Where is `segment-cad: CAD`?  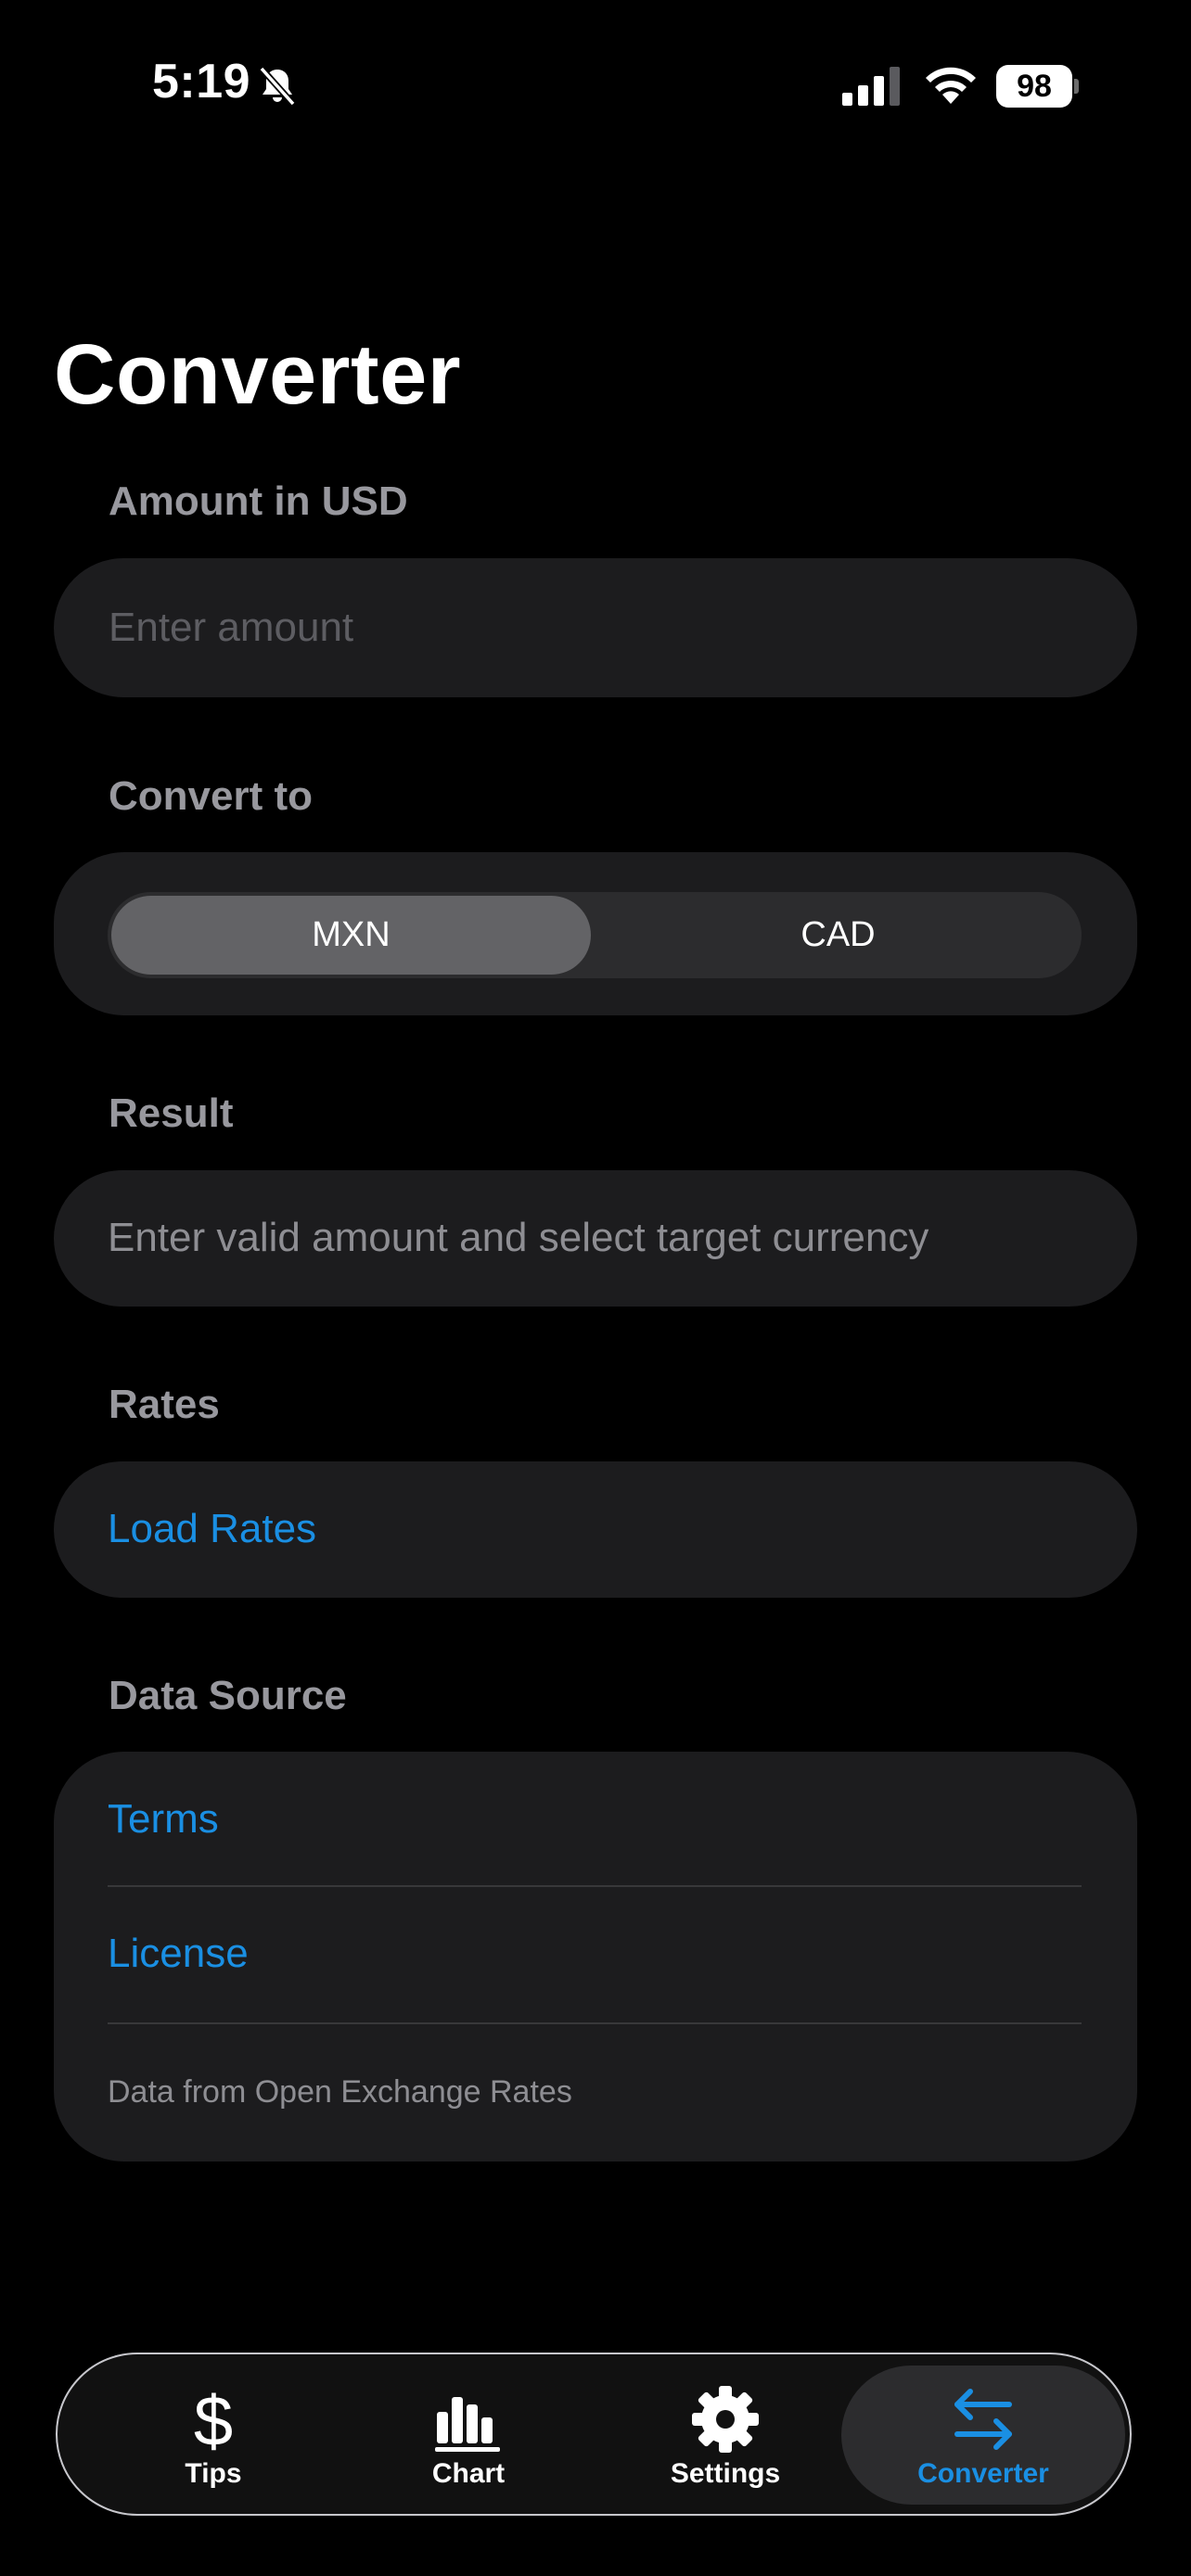
segment-cad: CAD is located at coordinates (838, 936).